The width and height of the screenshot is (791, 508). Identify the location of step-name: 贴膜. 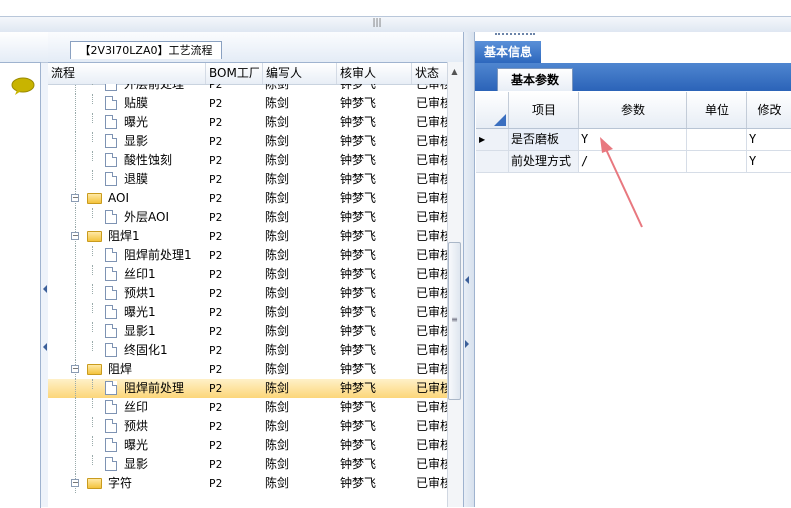
(165, 103).